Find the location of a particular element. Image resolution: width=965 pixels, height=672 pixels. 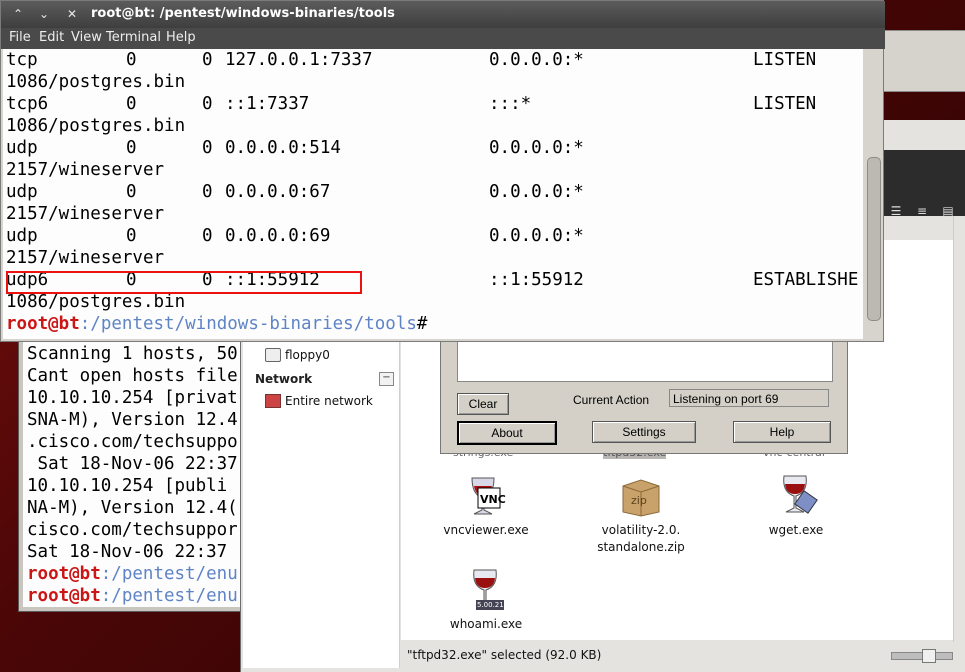

bg-terminal-line: NA-M), Version 12.4( is located at coordinates (132, 508).